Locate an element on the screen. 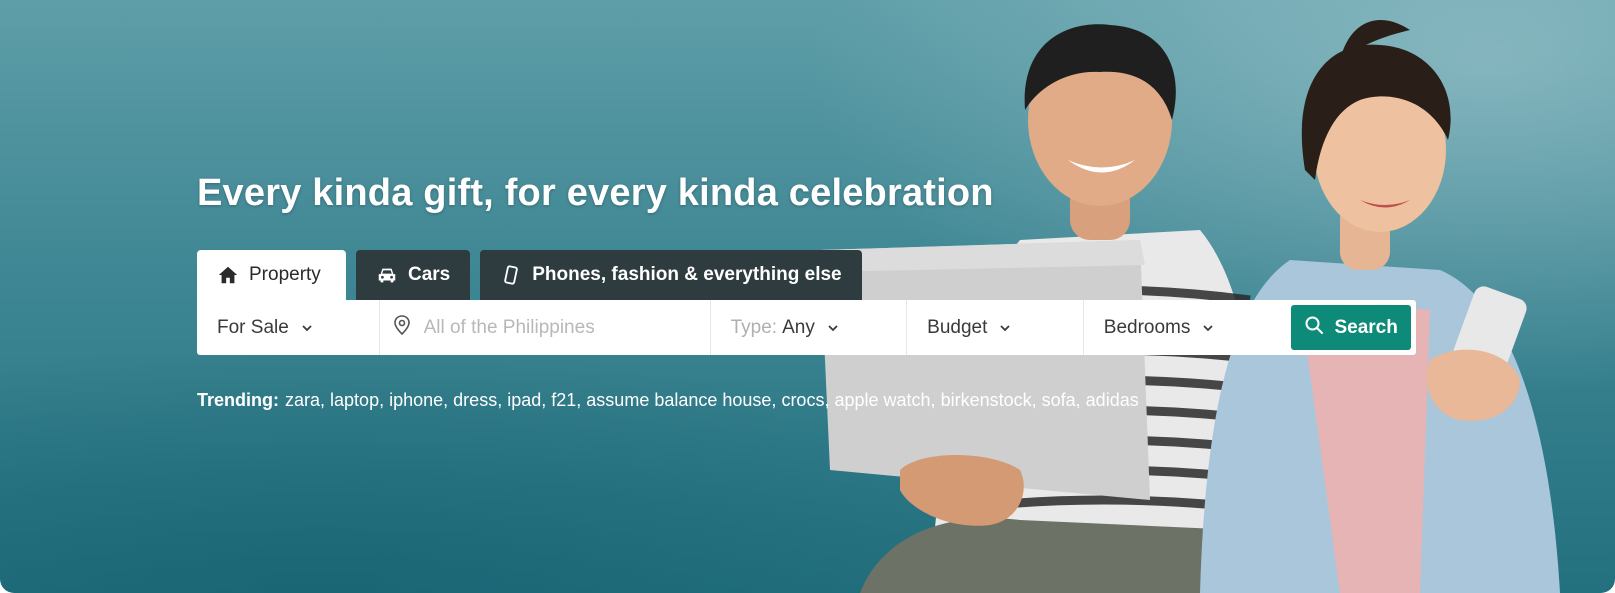 The height and width of the screenshot is (593, 1615). trending-term-link: dress is located at coordinates (475, 400).